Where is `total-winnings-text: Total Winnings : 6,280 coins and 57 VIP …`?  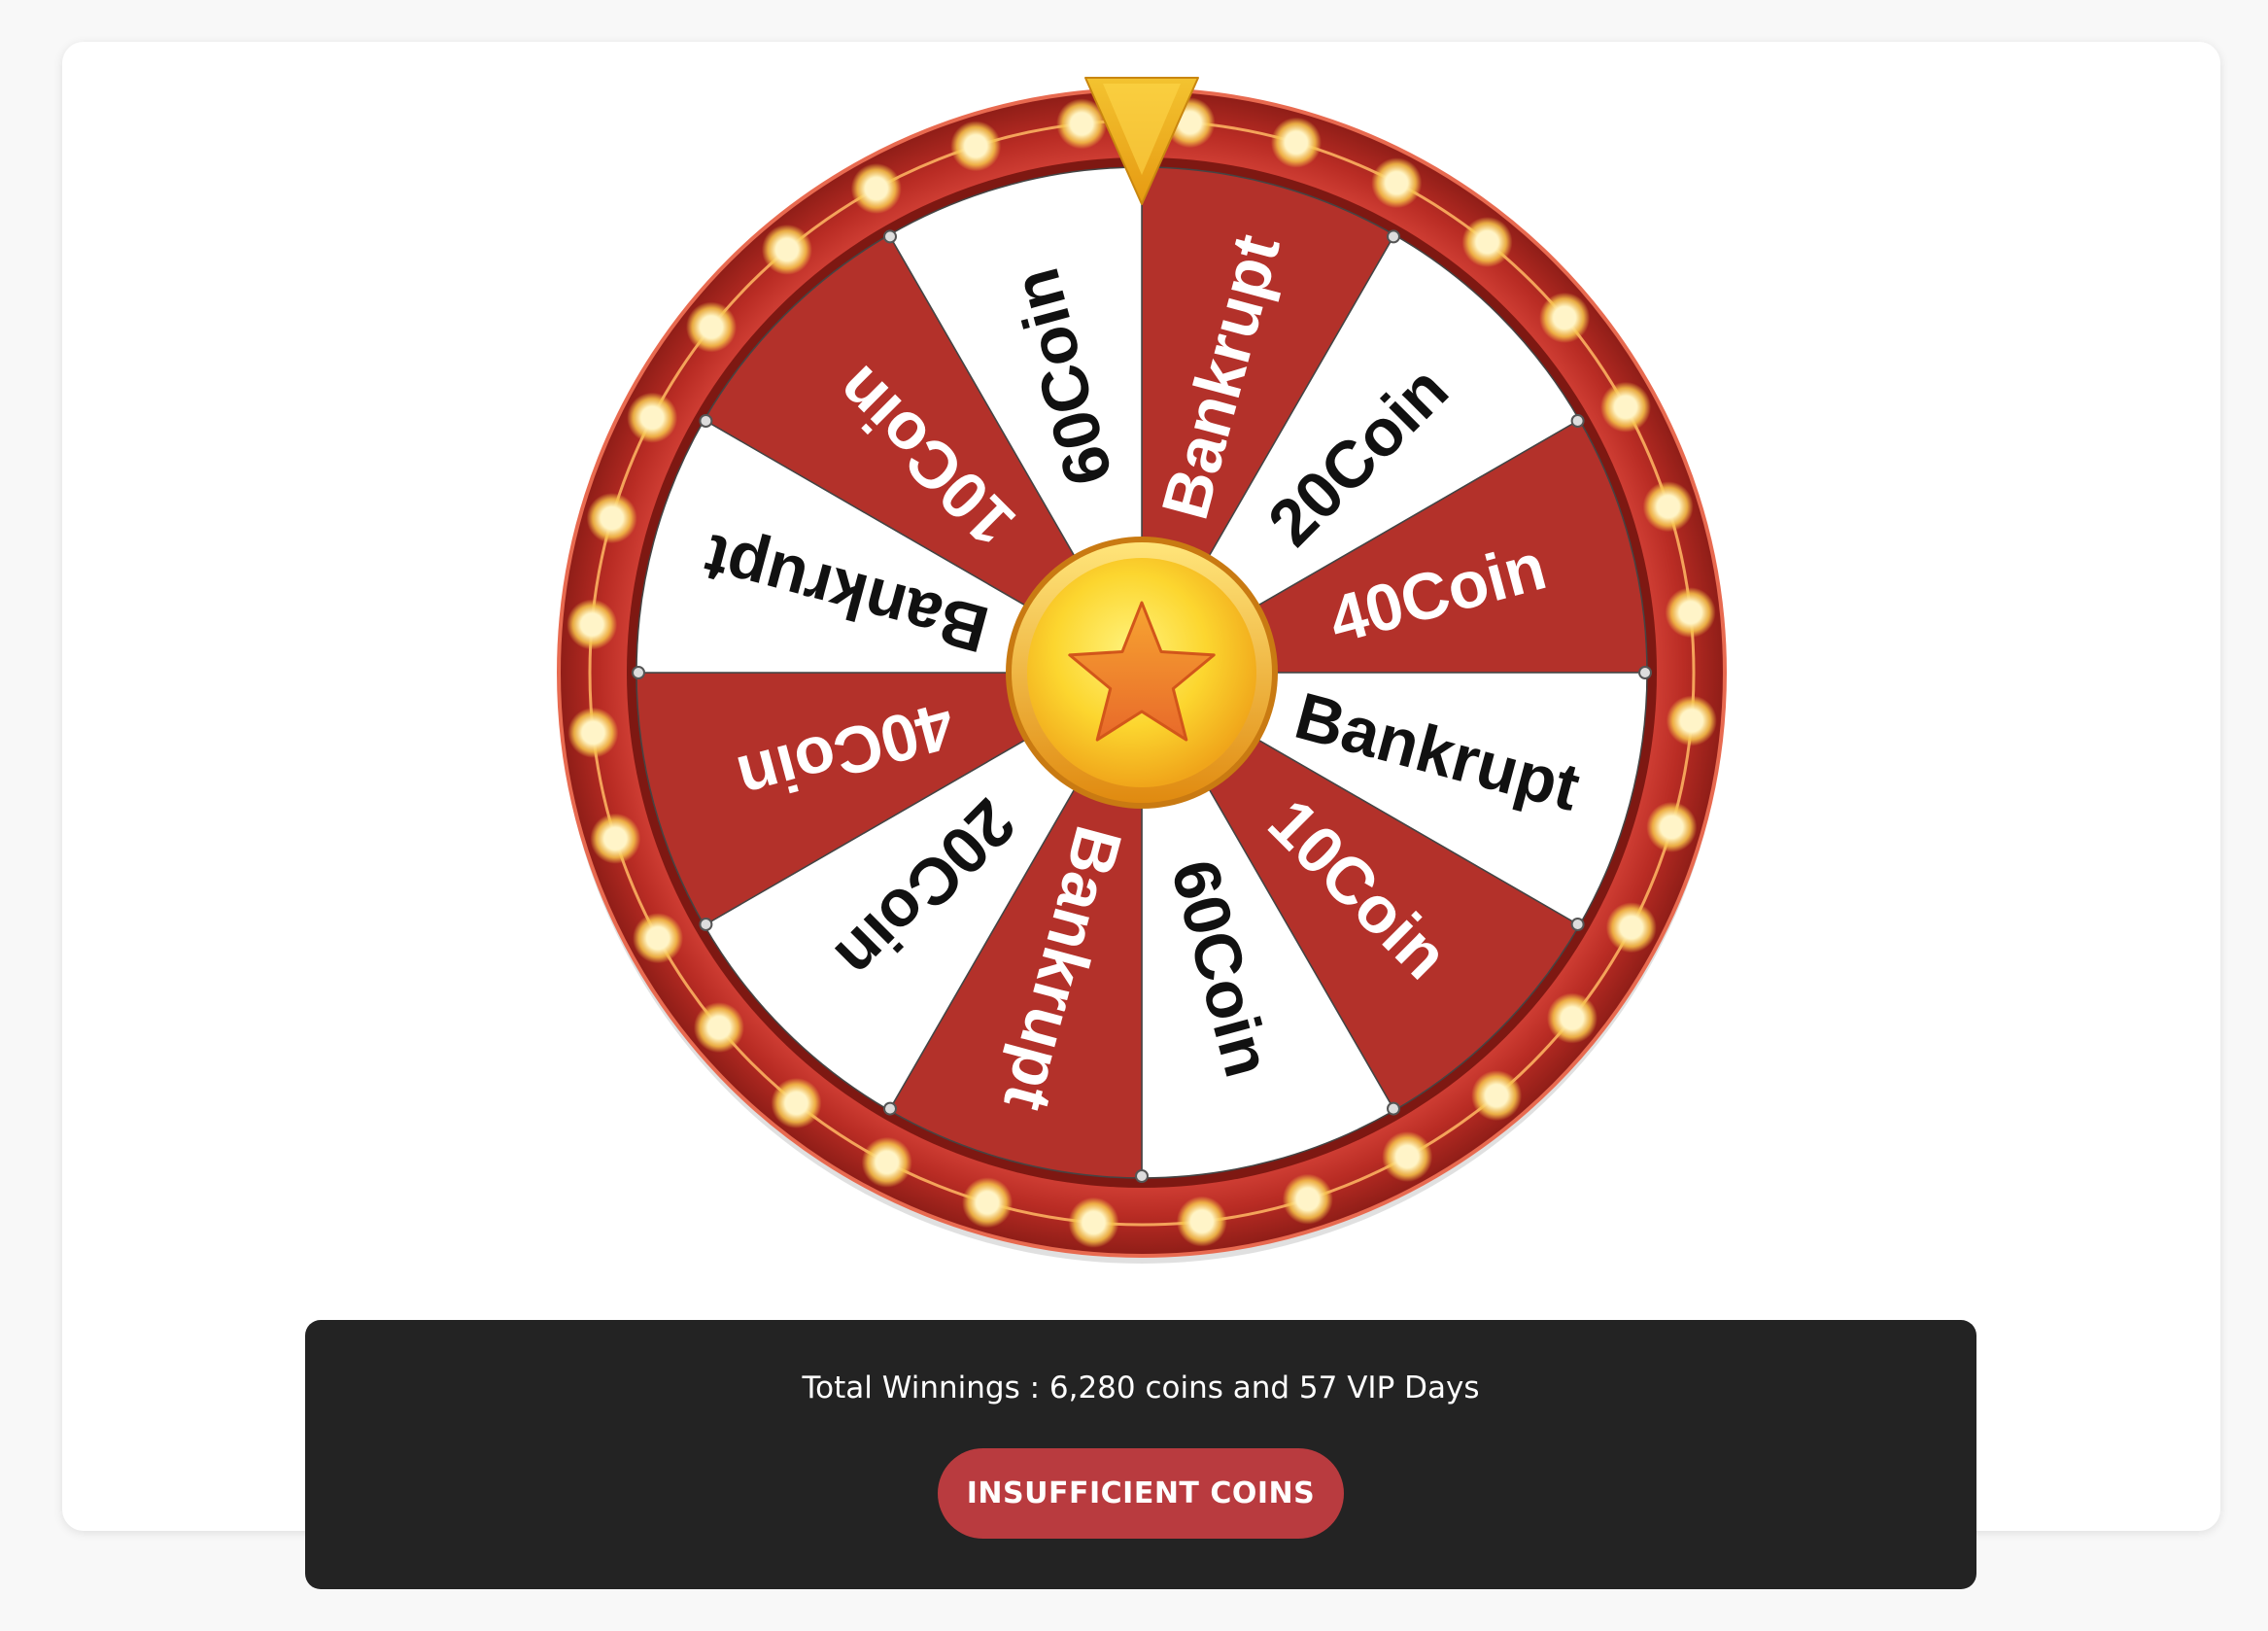
total-winnings-text: Total Winnings : 6,280 coins and 57 VIP … is located at coordinates (1141, 1388).